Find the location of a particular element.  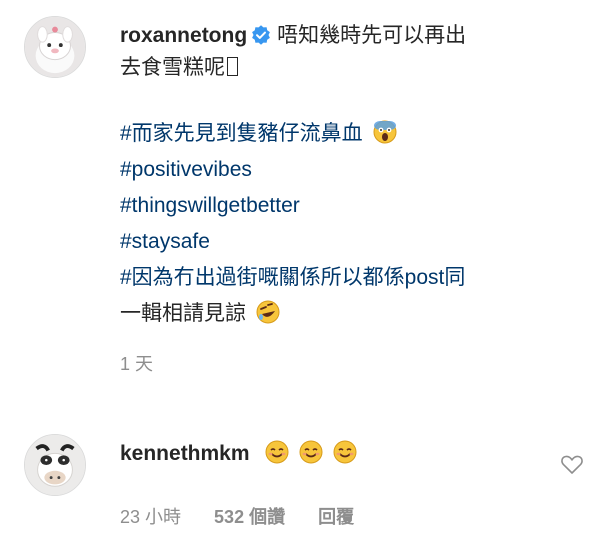

hashtag-link: #positivevibes is located at coordinates (355, 170).